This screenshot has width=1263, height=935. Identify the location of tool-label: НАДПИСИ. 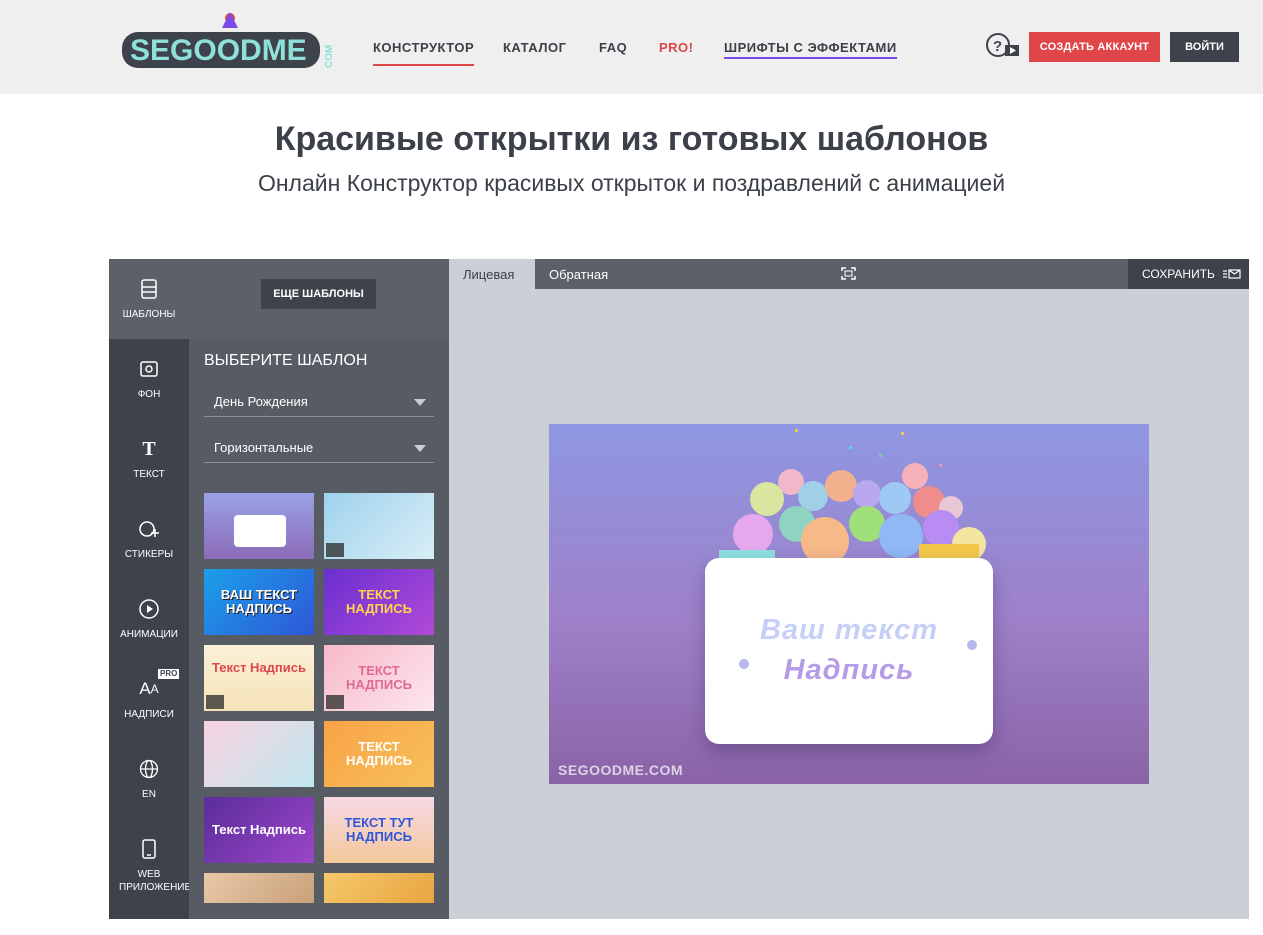
(149, 714).